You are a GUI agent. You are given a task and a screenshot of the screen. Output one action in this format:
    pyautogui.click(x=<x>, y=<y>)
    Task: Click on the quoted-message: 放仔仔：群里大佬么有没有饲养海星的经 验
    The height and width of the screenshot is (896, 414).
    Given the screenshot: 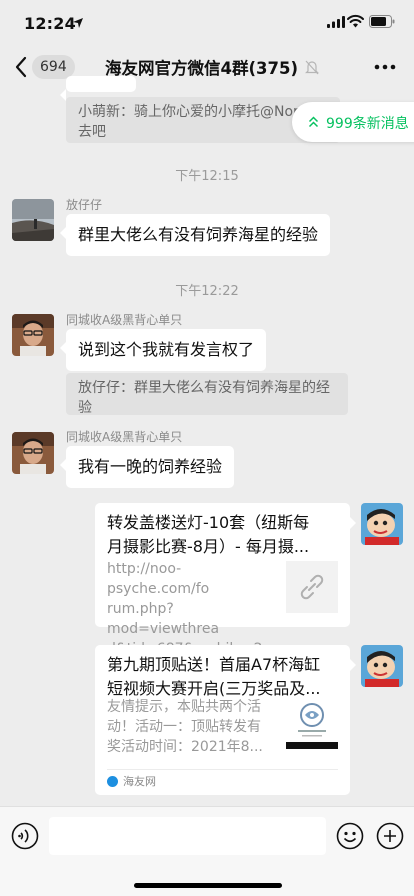 What is the action you would take?
    pyautogui.click(x=207, y=394)
    